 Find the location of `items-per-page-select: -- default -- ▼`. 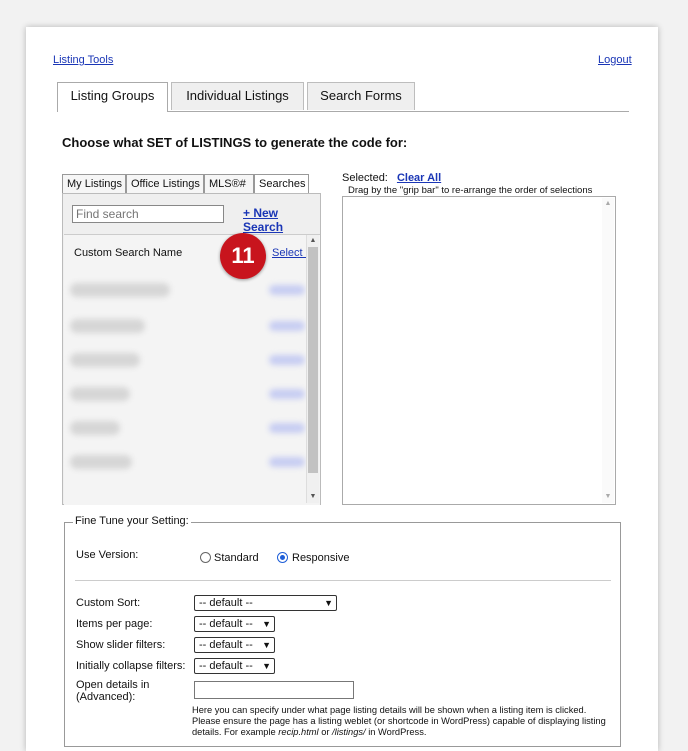

items-per-page-select: -- default -- ▼ is located at coordinates (234, 624).